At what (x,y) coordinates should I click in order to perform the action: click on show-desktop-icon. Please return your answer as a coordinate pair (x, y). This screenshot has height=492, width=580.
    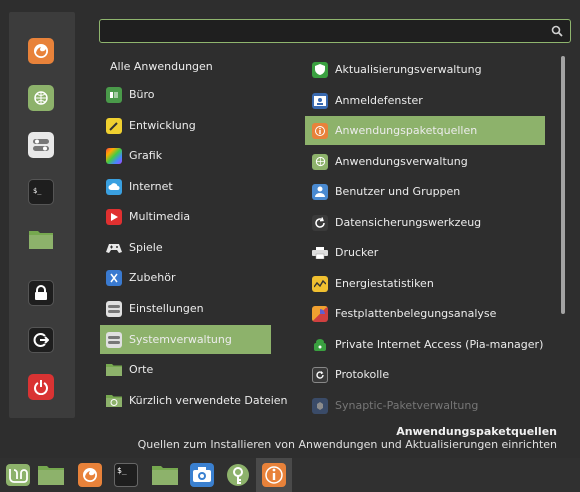
    Looking at the image, I should click on (51, 475).